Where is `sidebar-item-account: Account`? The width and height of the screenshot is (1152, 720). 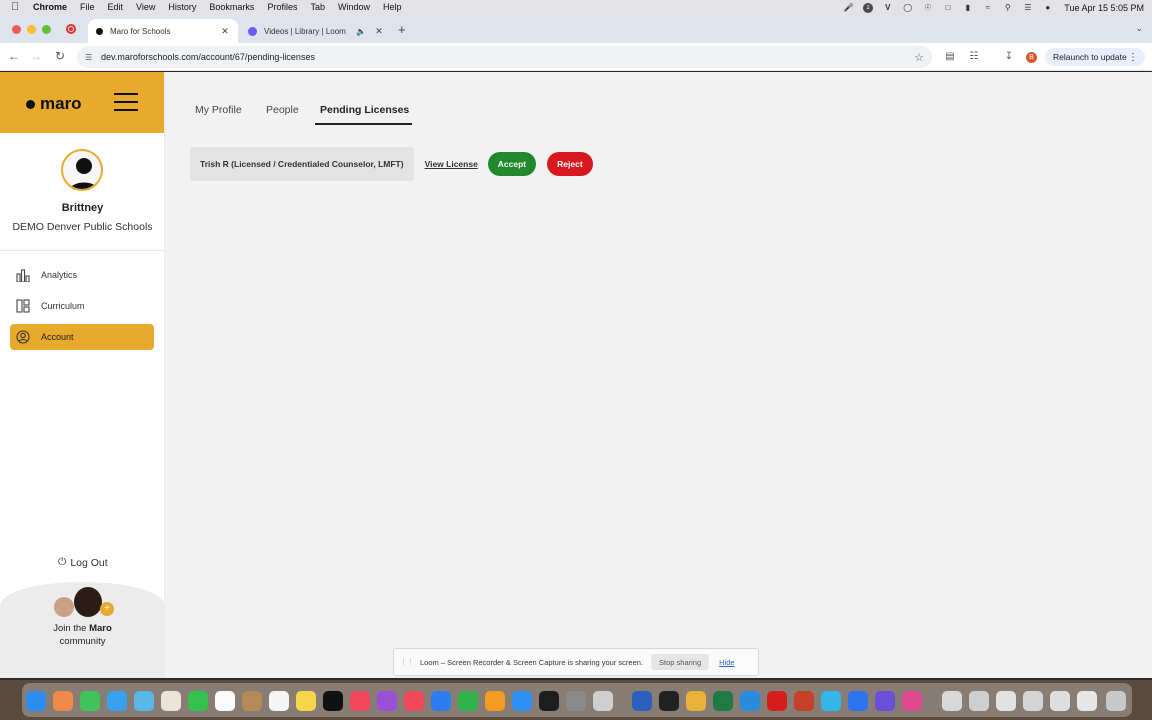 sidebar-item-account: Account is located at coordinates (82, 337).